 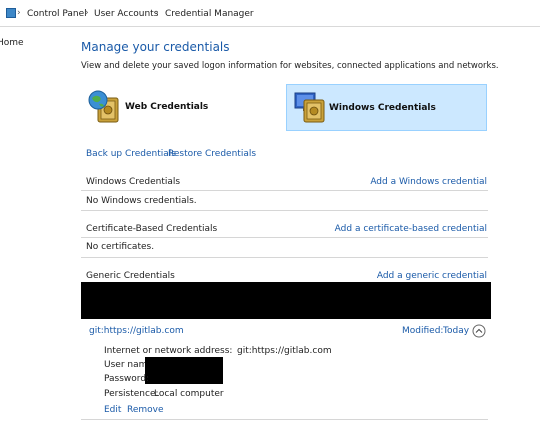 What do you see at coordinates (57, 14) in the screenshot?
I see `breadcrumb-control-panel: Control Panel` at bounding box center [57, 14].